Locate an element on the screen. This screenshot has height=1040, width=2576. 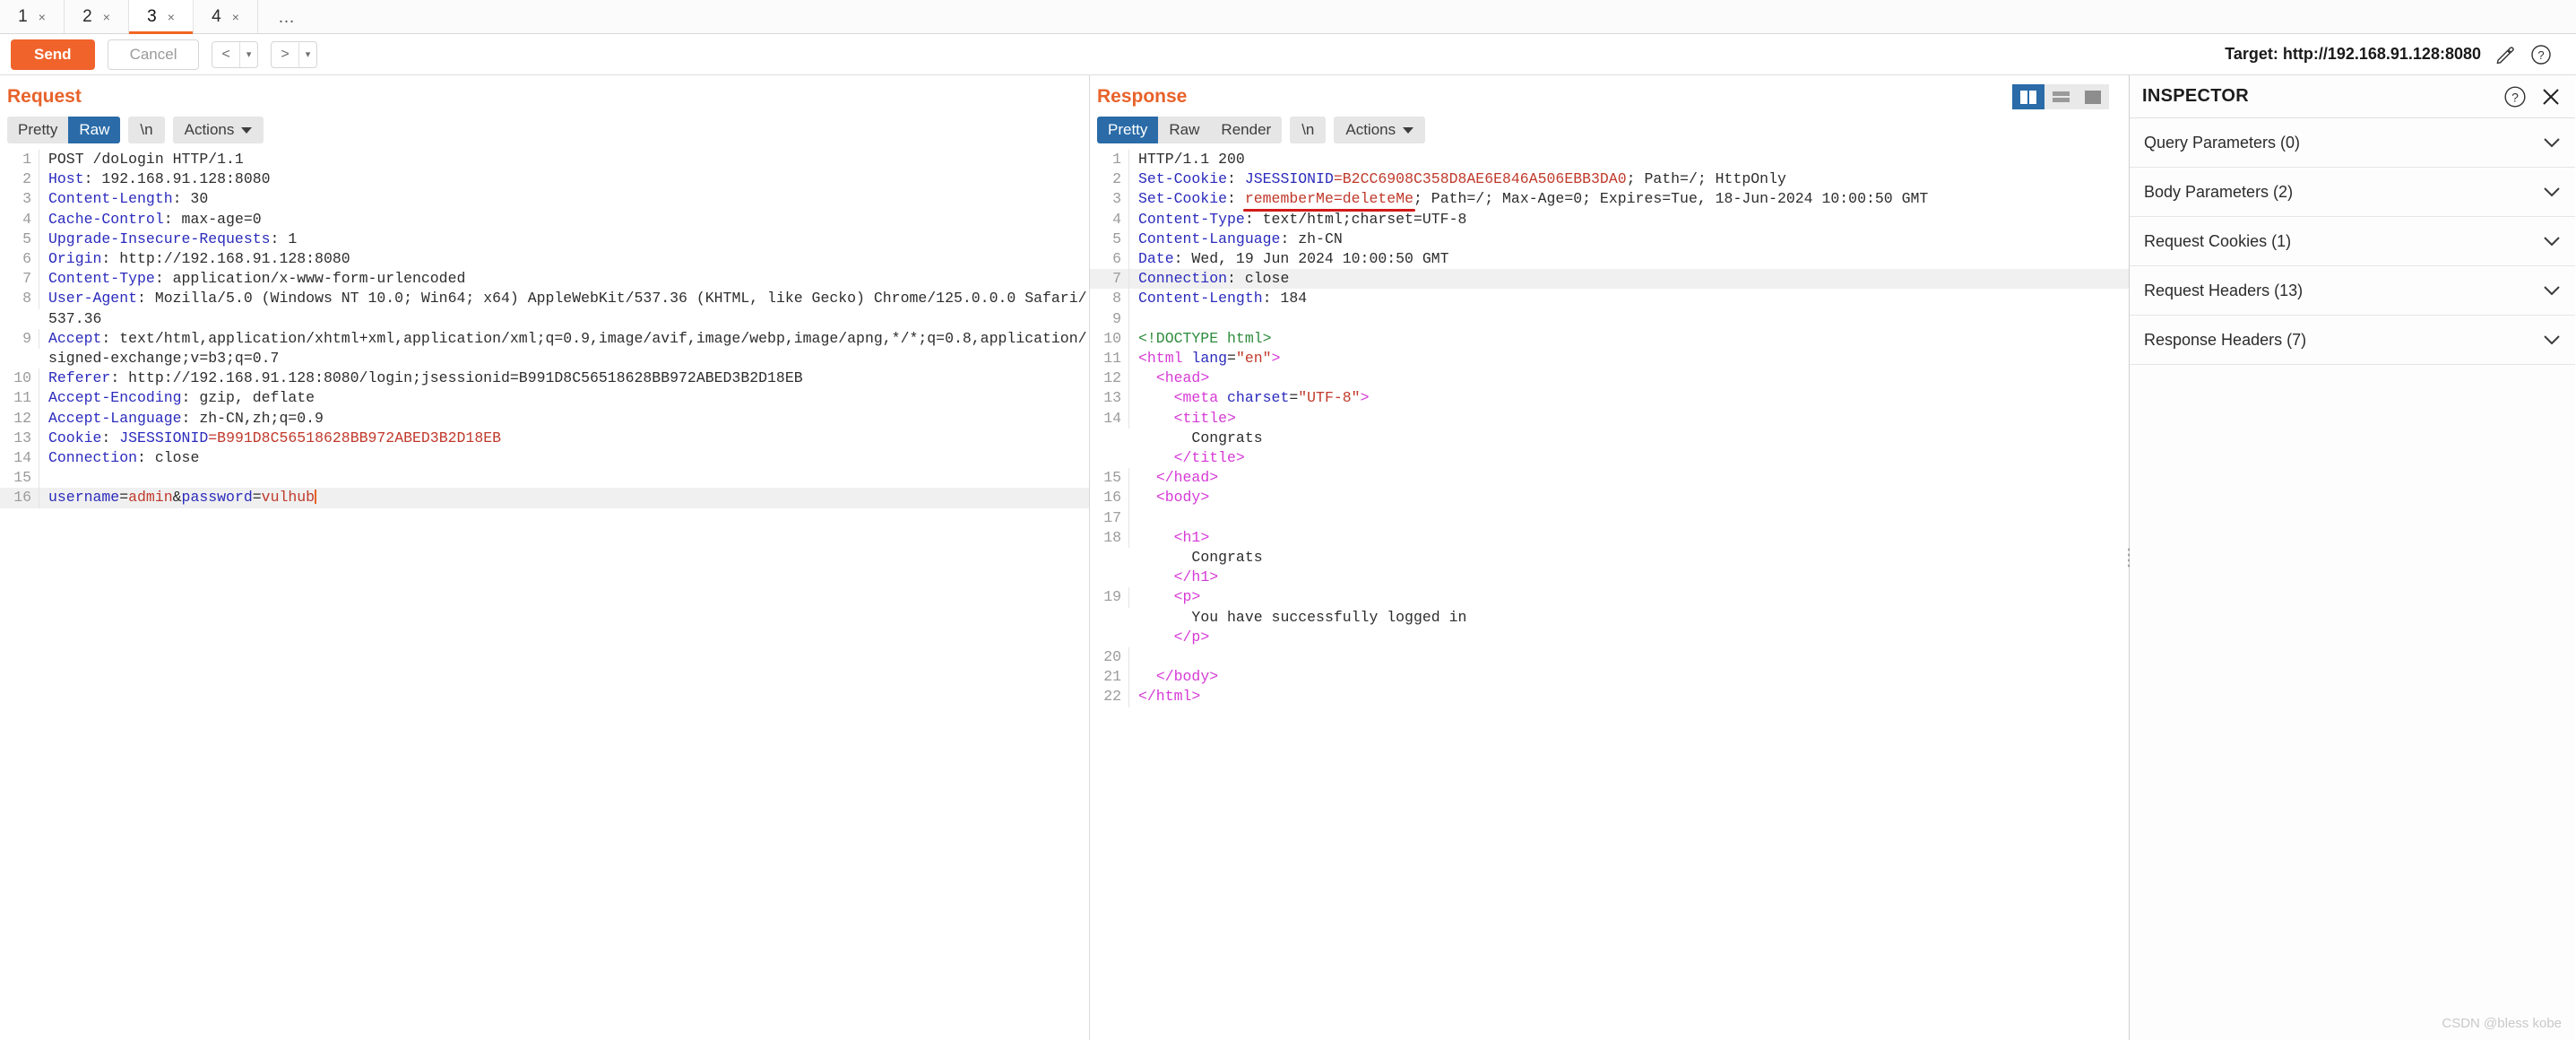
response-view-raw-button: Raw is located at coordinates (1184, 130).